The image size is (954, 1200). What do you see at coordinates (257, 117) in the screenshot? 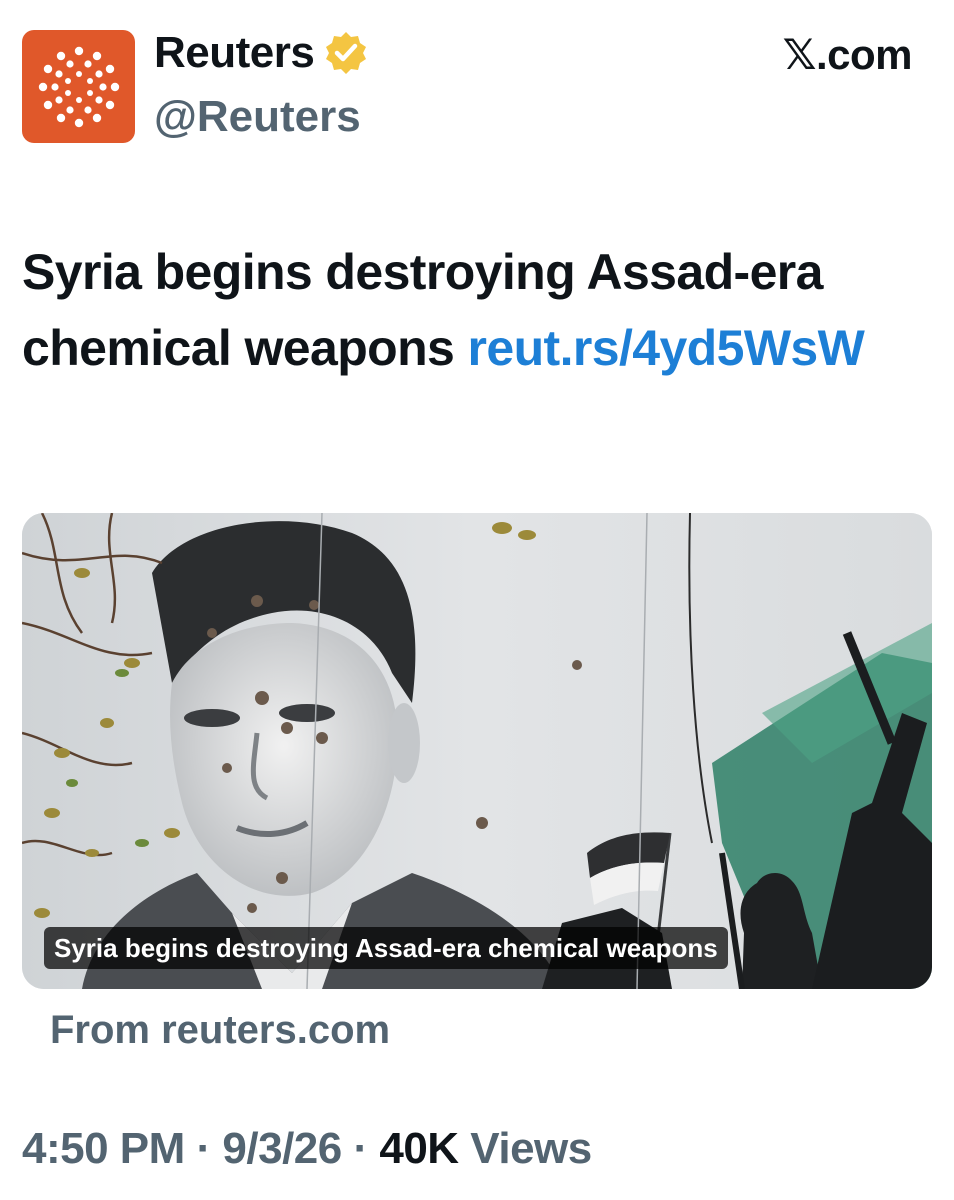
I see `handle: @Reuters` at bounding box center [257, 117].